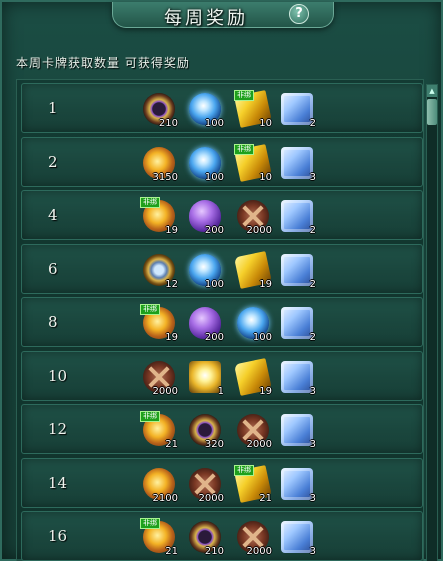 The image size is (443, 561). What do you see at coordinates (159, 163) in the screenshot?
I see `reward-item: 3150` at bounding box center [159, 163].